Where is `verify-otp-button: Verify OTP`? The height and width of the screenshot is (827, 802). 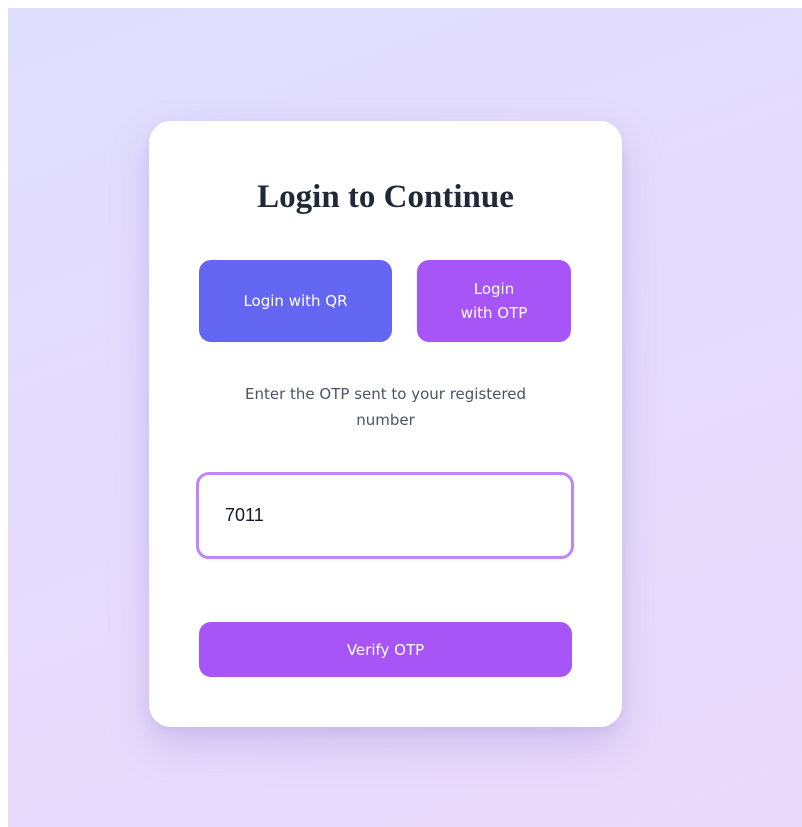
verify-otp-button: Verify OTP is located at coordinates (385, 649).